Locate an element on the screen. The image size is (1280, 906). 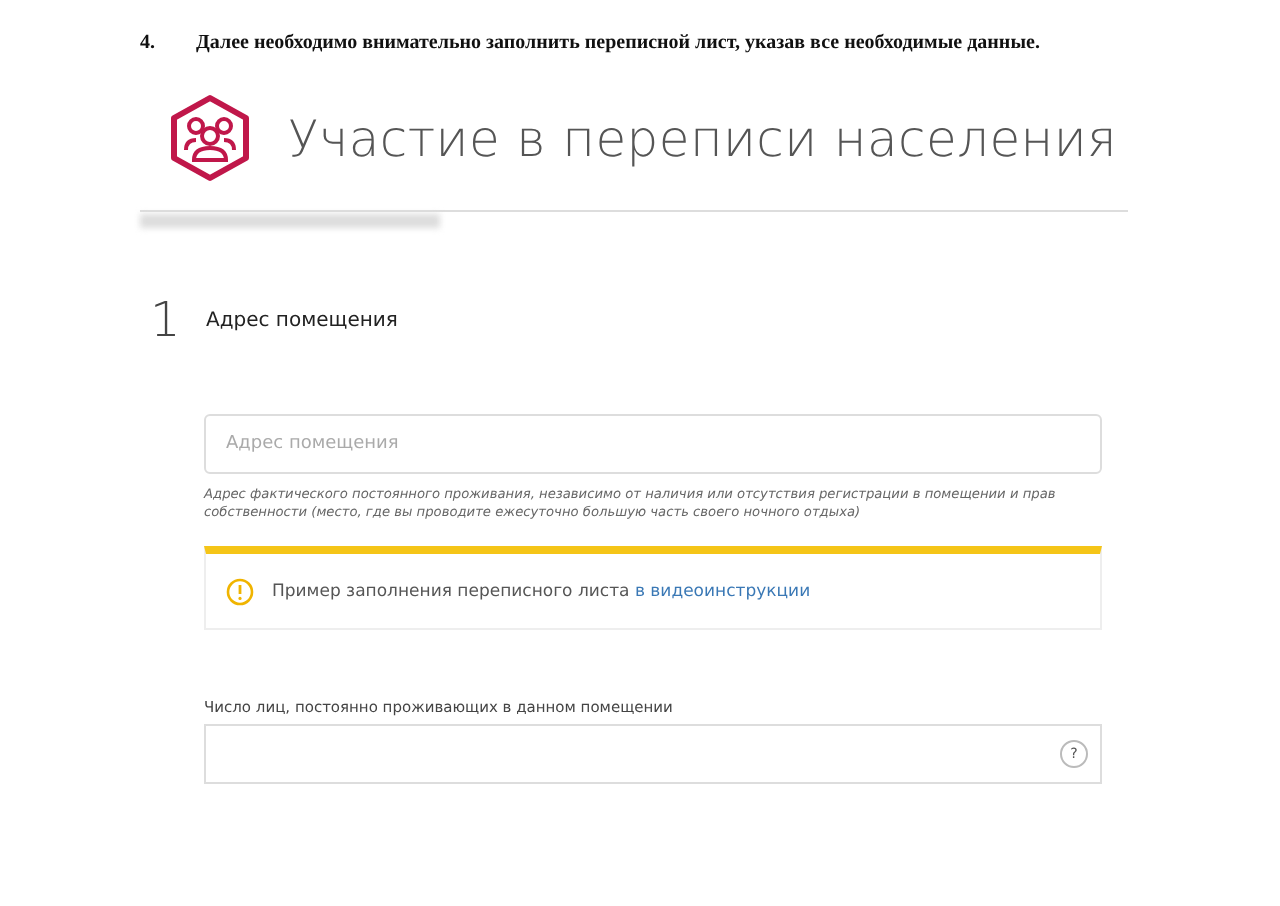
list-number: 4. is located at coordinates (148, 43).